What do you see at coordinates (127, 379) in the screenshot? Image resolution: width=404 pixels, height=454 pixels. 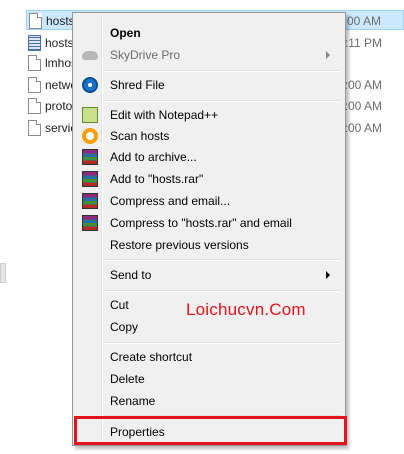 I see `menu-item-label: Delete` at bounding box center [127, 379].